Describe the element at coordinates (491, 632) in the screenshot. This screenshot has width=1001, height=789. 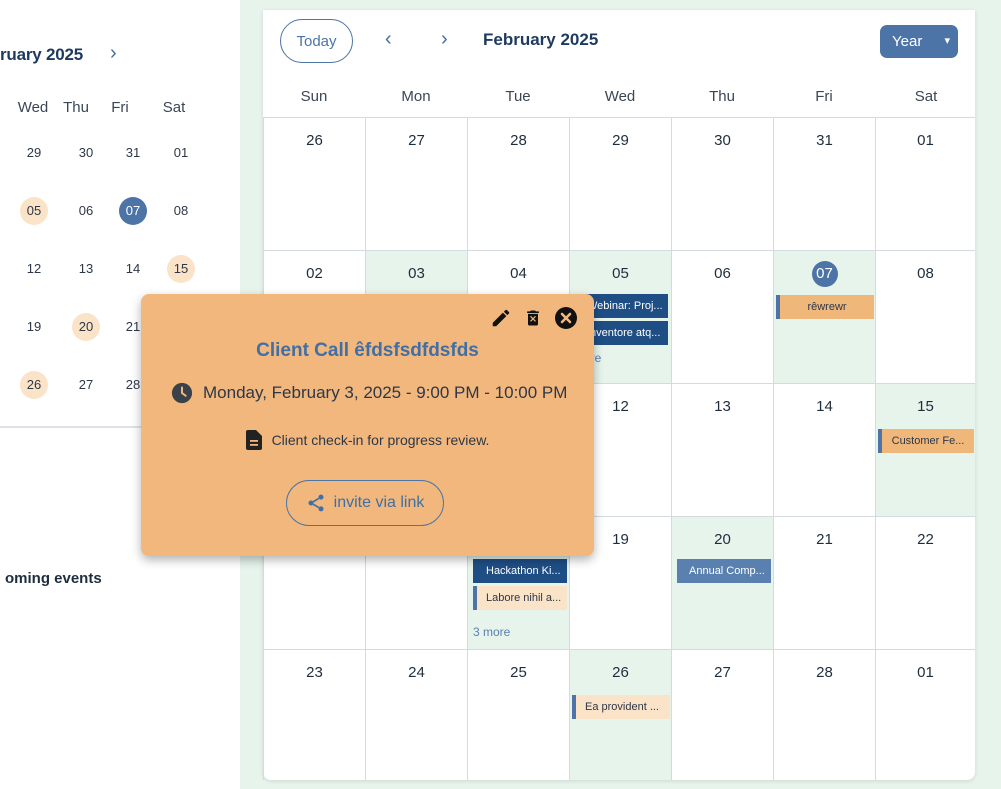
I see `more-events-link: 3 more` at that location.